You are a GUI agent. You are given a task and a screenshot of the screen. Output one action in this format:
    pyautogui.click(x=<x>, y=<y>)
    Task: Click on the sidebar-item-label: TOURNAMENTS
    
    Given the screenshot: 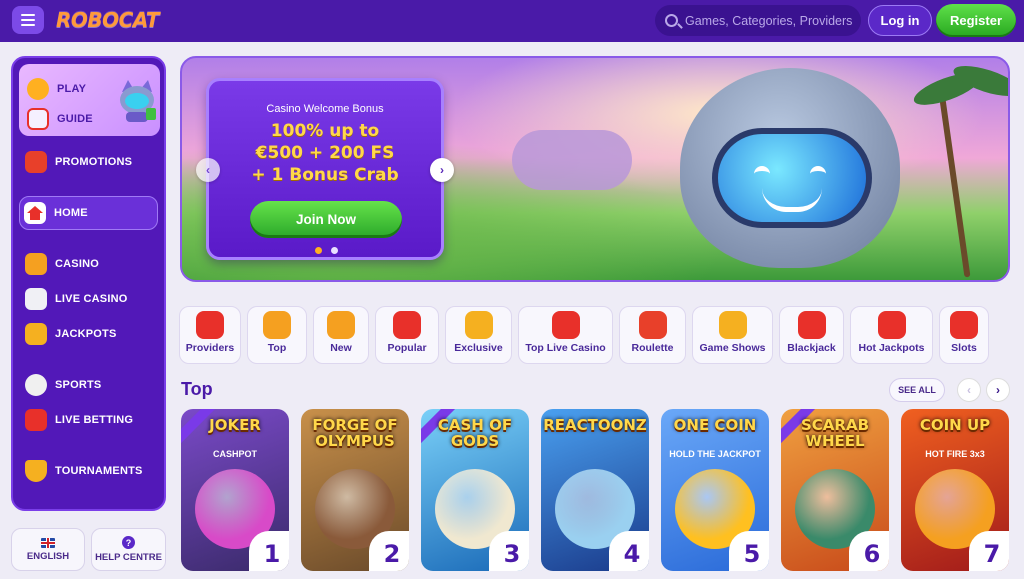 What is the action you would take?
    pyautogui.click(x=99, y=471)
    